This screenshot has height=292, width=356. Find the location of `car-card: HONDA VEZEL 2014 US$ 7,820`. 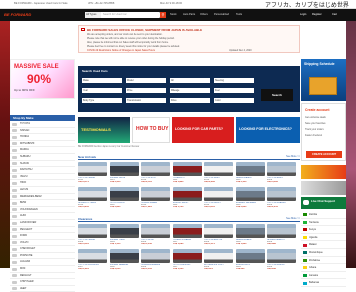

car-card: HONDA VEZEL 2014 US$ 7,820 is located at coordinates (155, 197).